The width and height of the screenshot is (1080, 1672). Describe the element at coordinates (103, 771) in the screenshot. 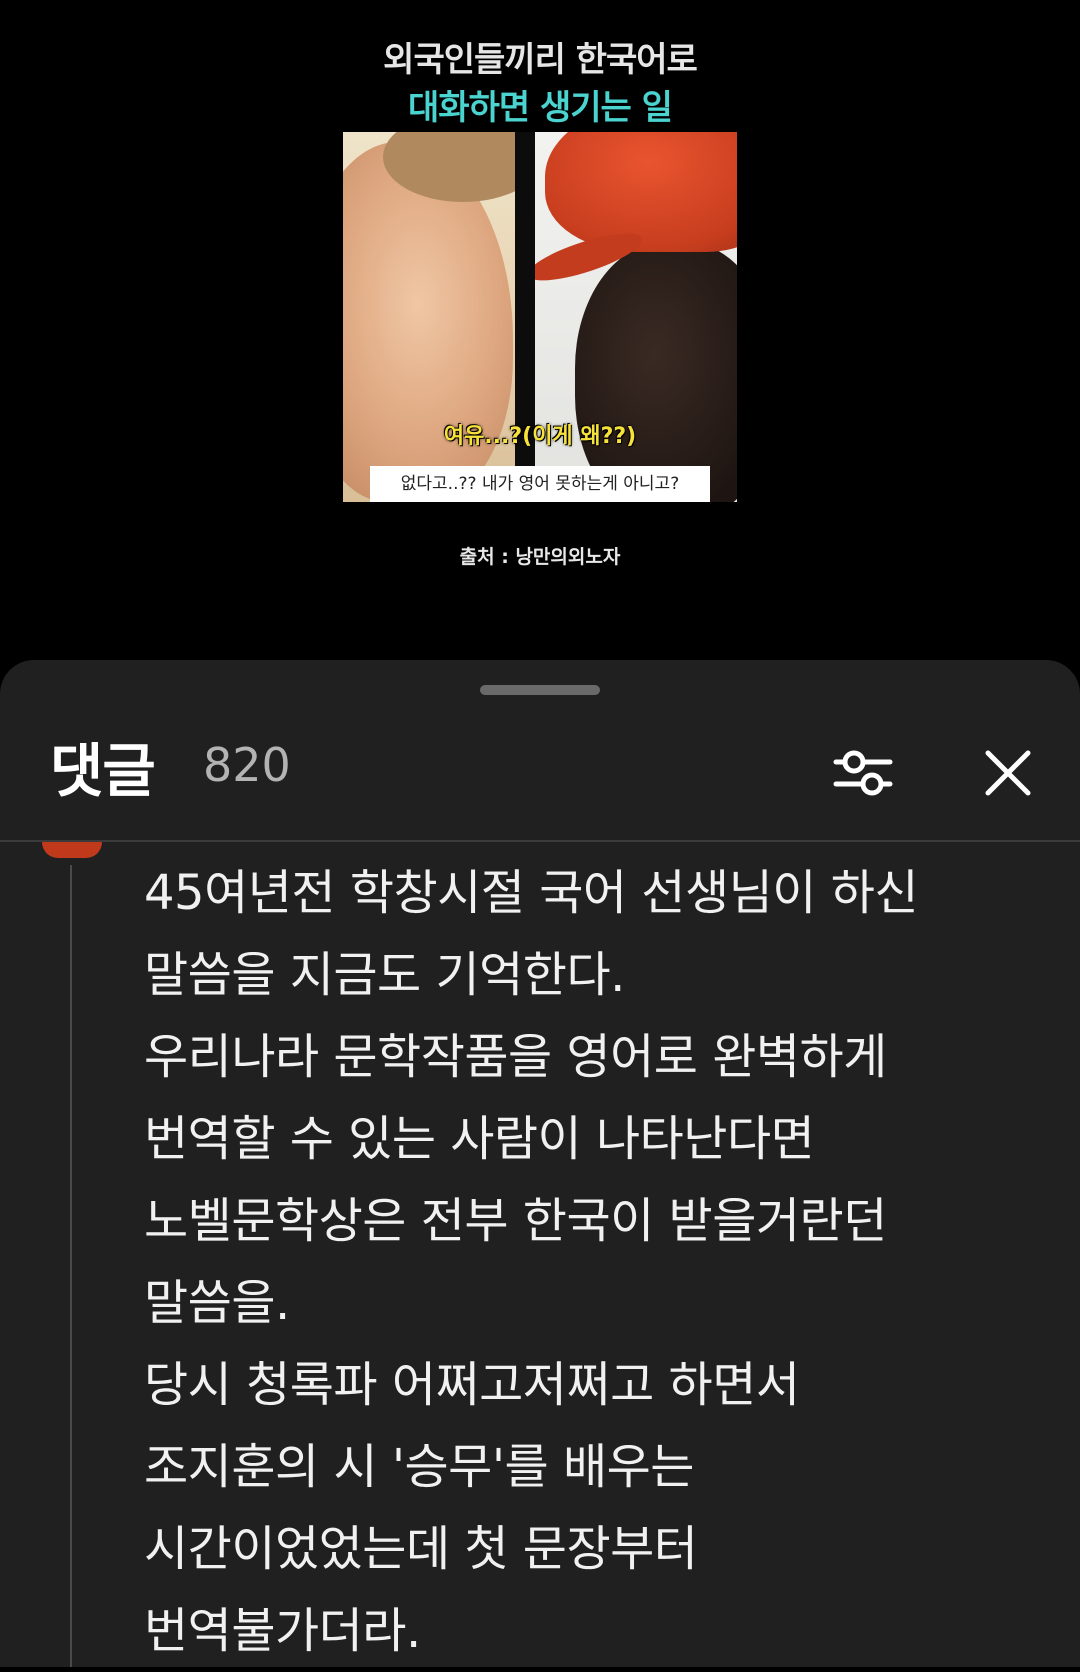

I see `comments-title: 댓글` at that location.